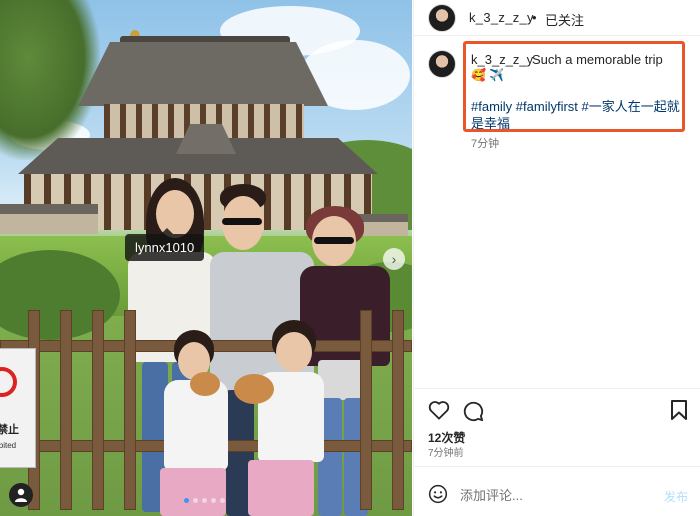 The width and height of the screenshot is (700, 516). I want to click on carousel-indicator, so click(204, 500).